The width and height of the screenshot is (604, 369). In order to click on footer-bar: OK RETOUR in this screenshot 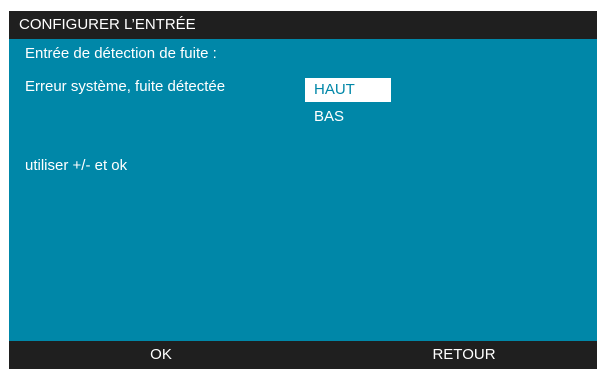, I will do `click(303, 355)`.